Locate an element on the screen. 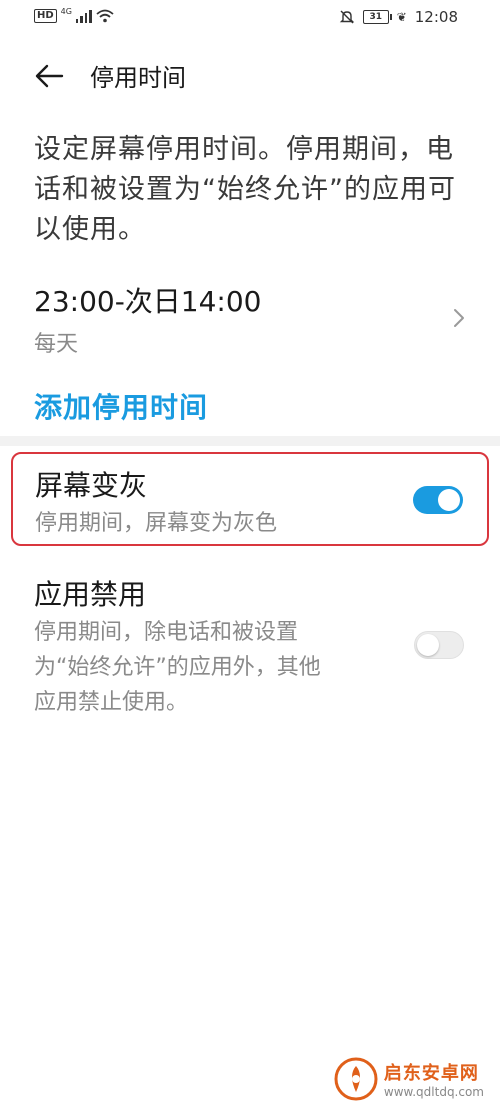  screen-grey-title: 屏幕变灰 is located at coordinates (91, 485).